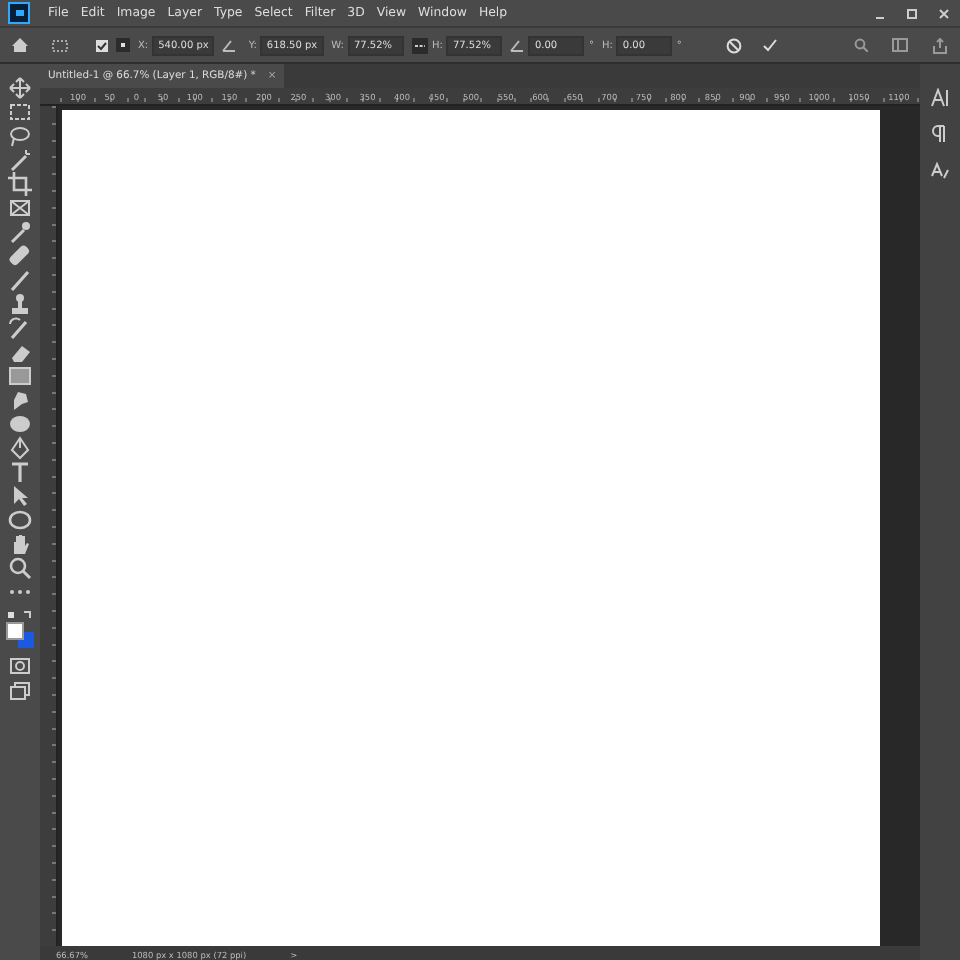 The image size is (960, 960). What do you see at coordinates (940, 134) in the screenshot?
I see `paragraph-icon` at bounding box center [940, 134].